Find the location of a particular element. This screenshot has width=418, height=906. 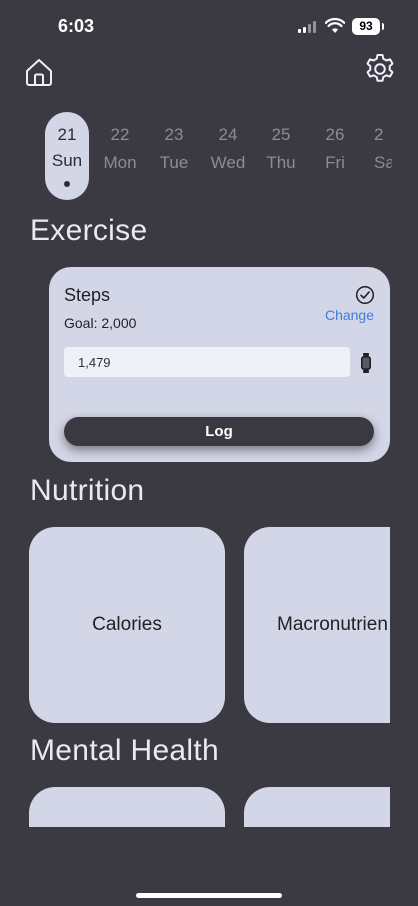

calories-label: Calories is located at coordinates (127, 624).